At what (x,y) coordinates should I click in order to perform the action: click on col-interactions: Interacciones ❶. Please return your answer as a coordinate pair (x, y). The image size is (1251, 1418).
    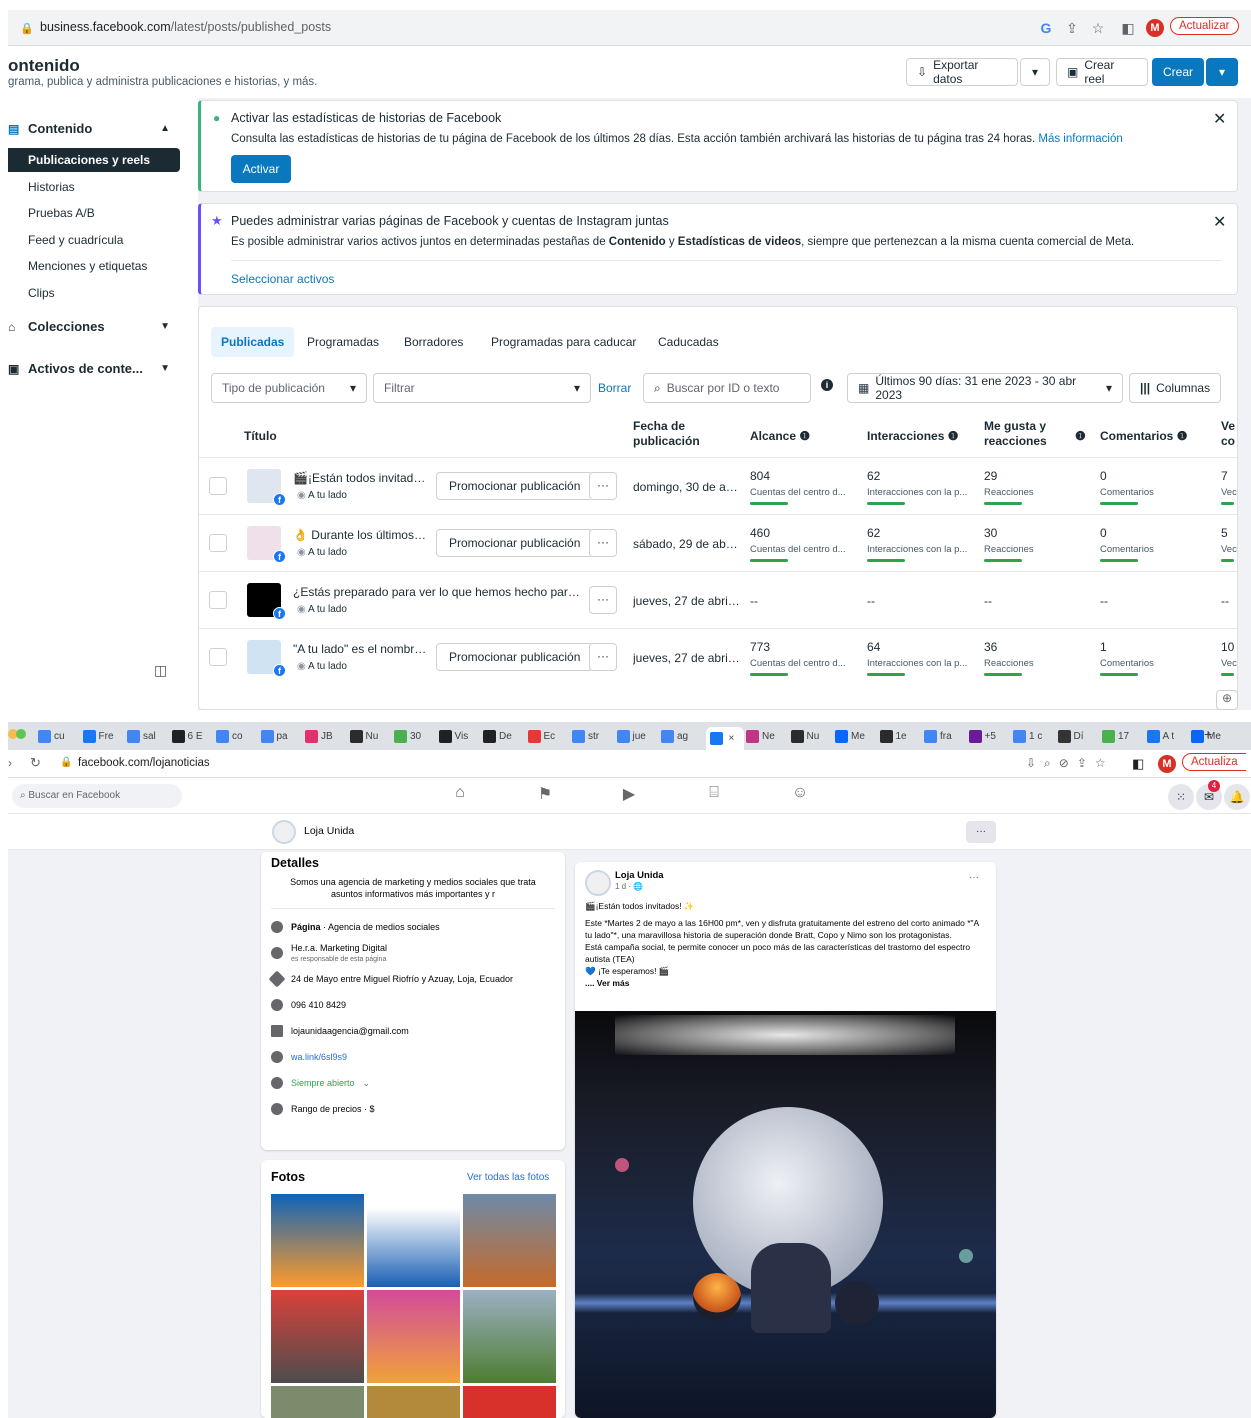
    Looking at the image, I should click on (912, 436).